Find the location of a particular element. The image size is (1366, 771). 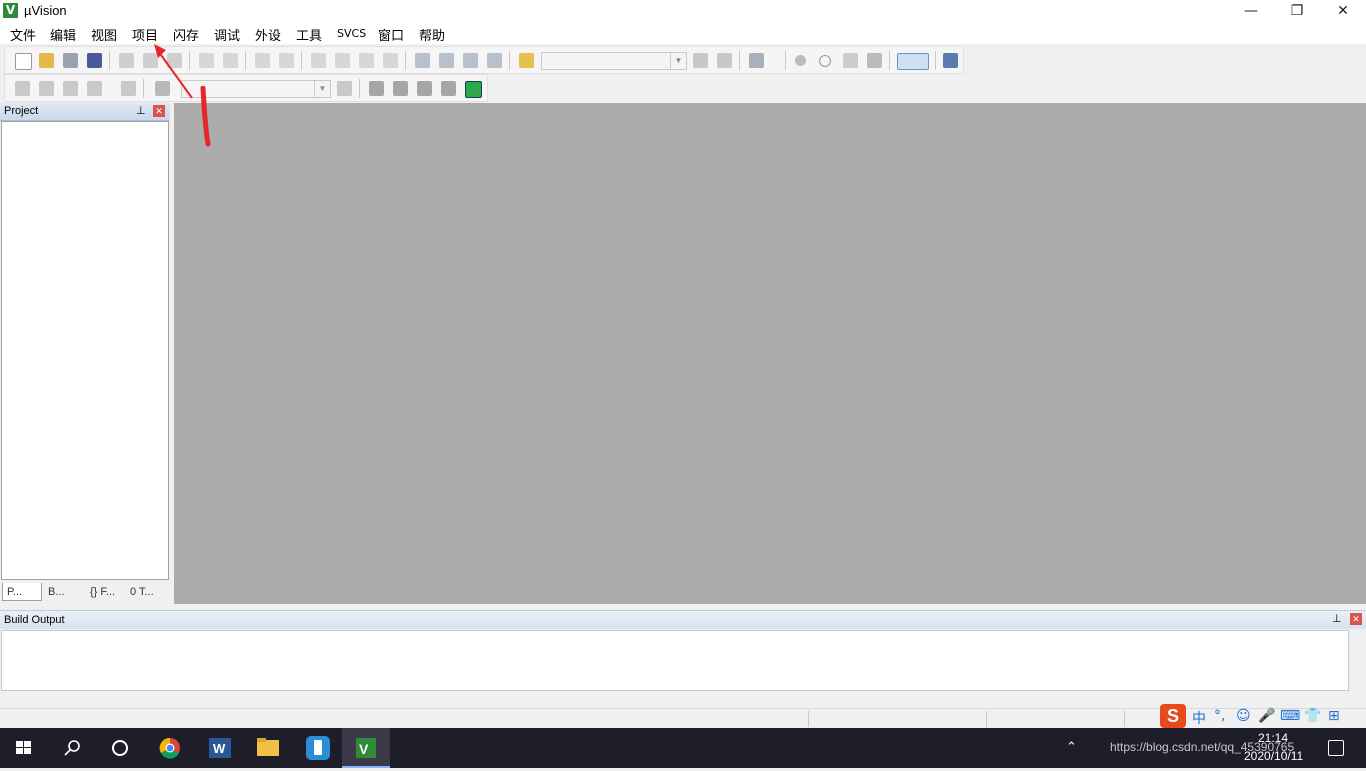

annotation-mark is located at coordinates (205, 116).